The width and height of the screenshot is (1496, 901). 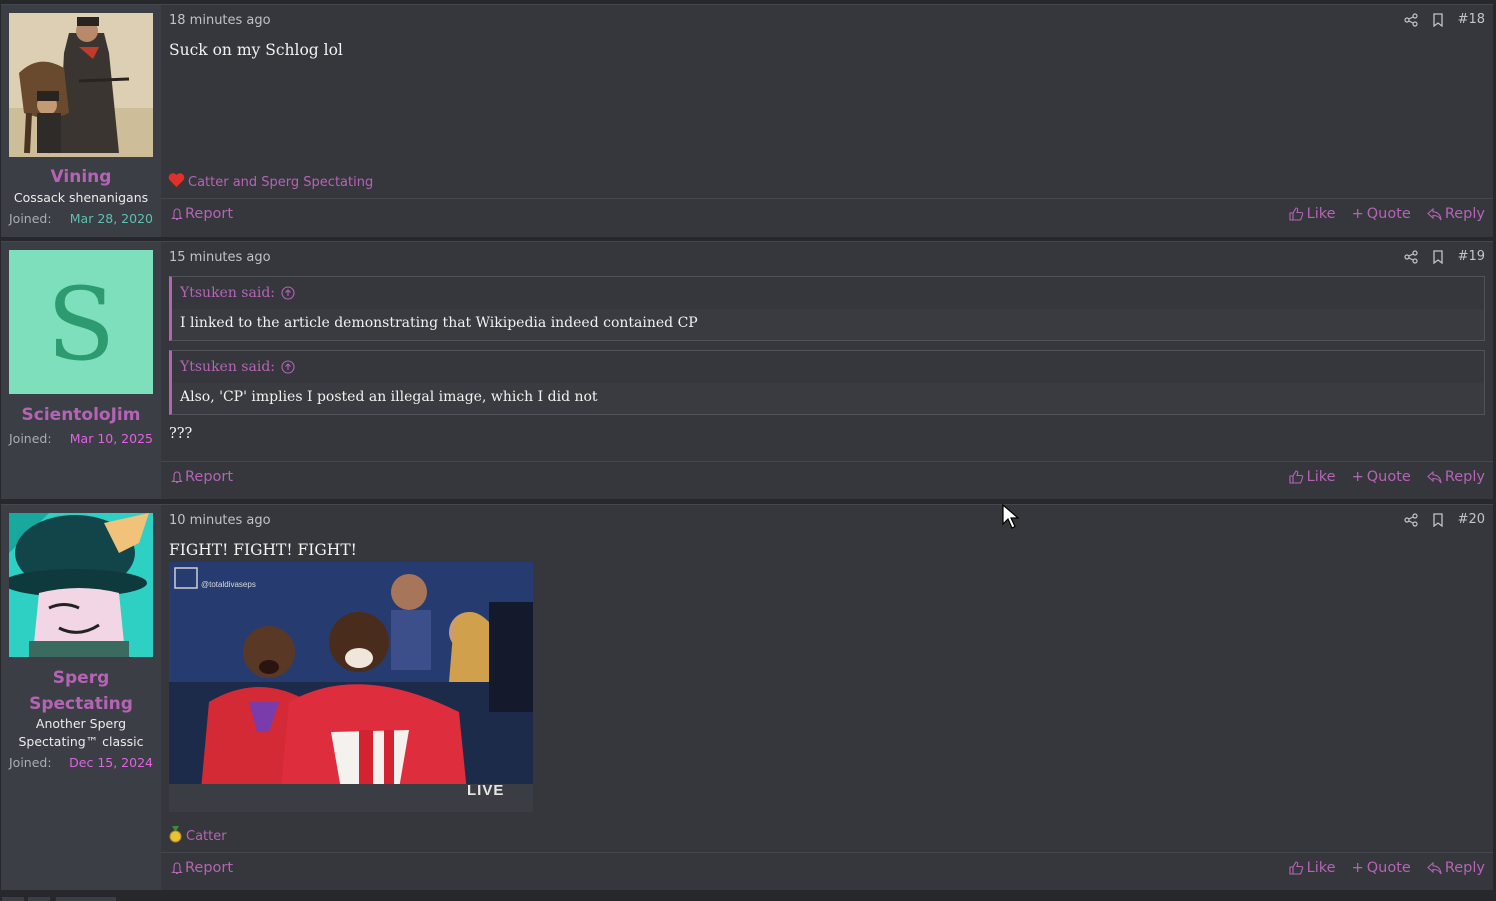 I want to click on reactions-bar: Catter and Sperg Spectating, so click(x=270, y=182).